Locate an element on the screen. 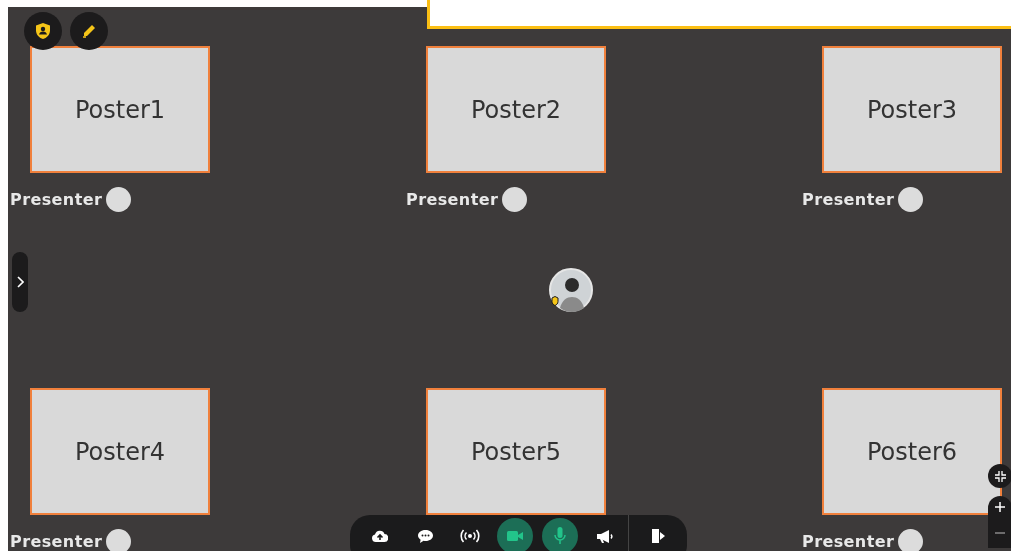 The width and height of the screenshot is (1011, 551). chevron-right-icon is located at coordinates (20, 282).